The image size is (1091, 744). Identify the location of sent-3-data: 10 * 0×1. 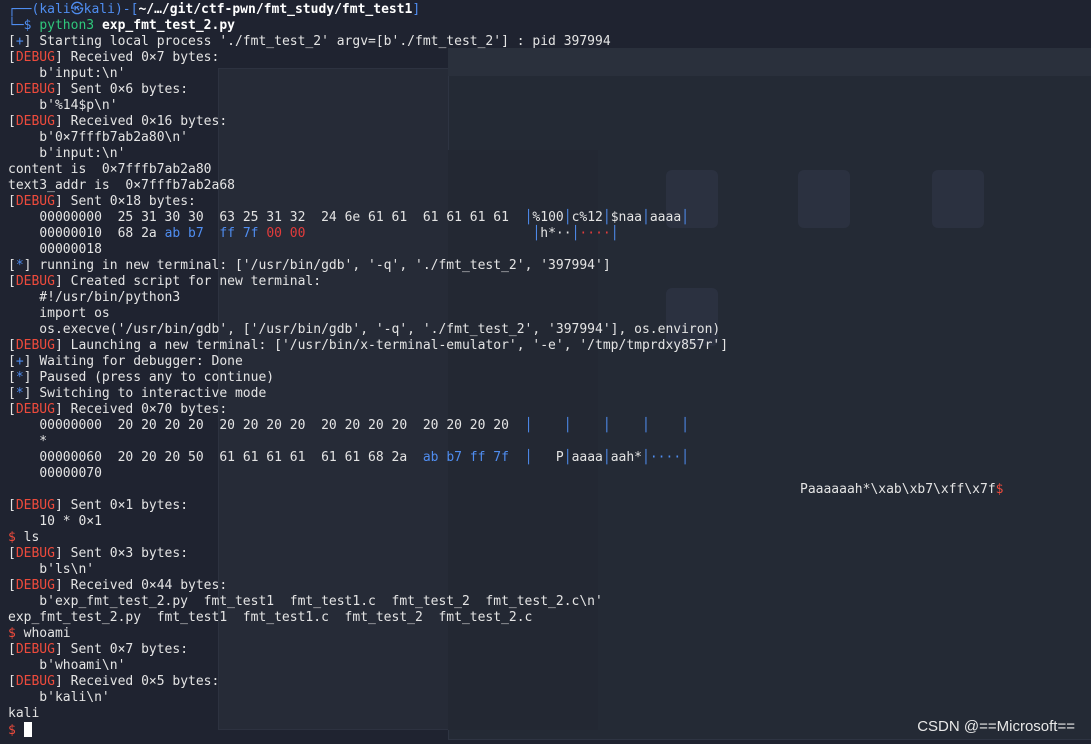
(55, 521).